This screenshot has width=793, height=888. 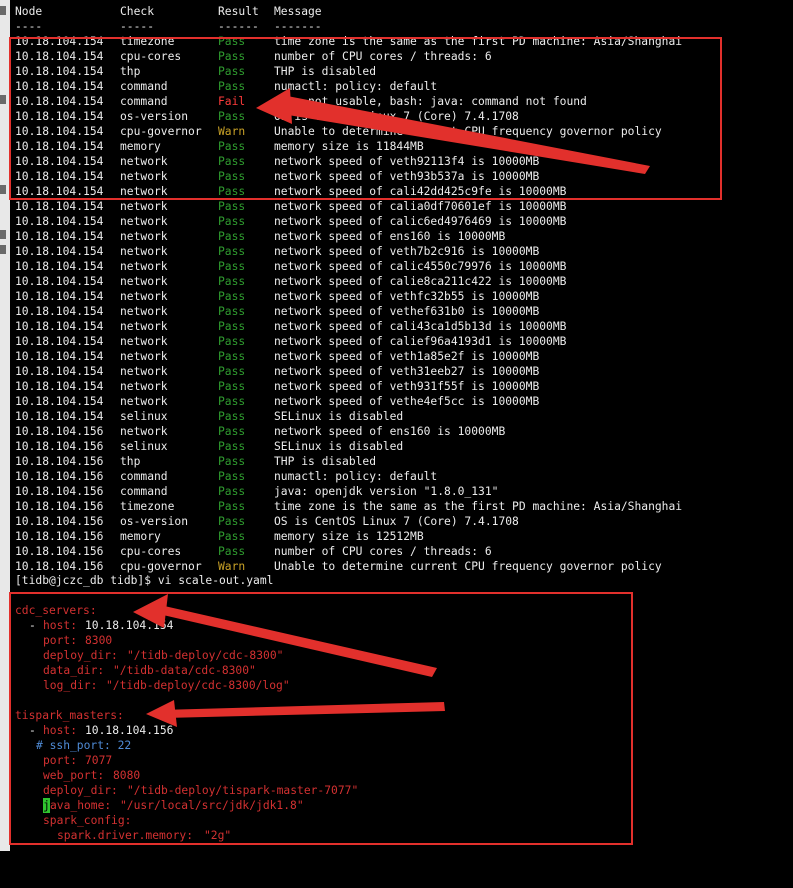 I want to click on yaml-key: deploy_dir:, so click(x=80, y=790).